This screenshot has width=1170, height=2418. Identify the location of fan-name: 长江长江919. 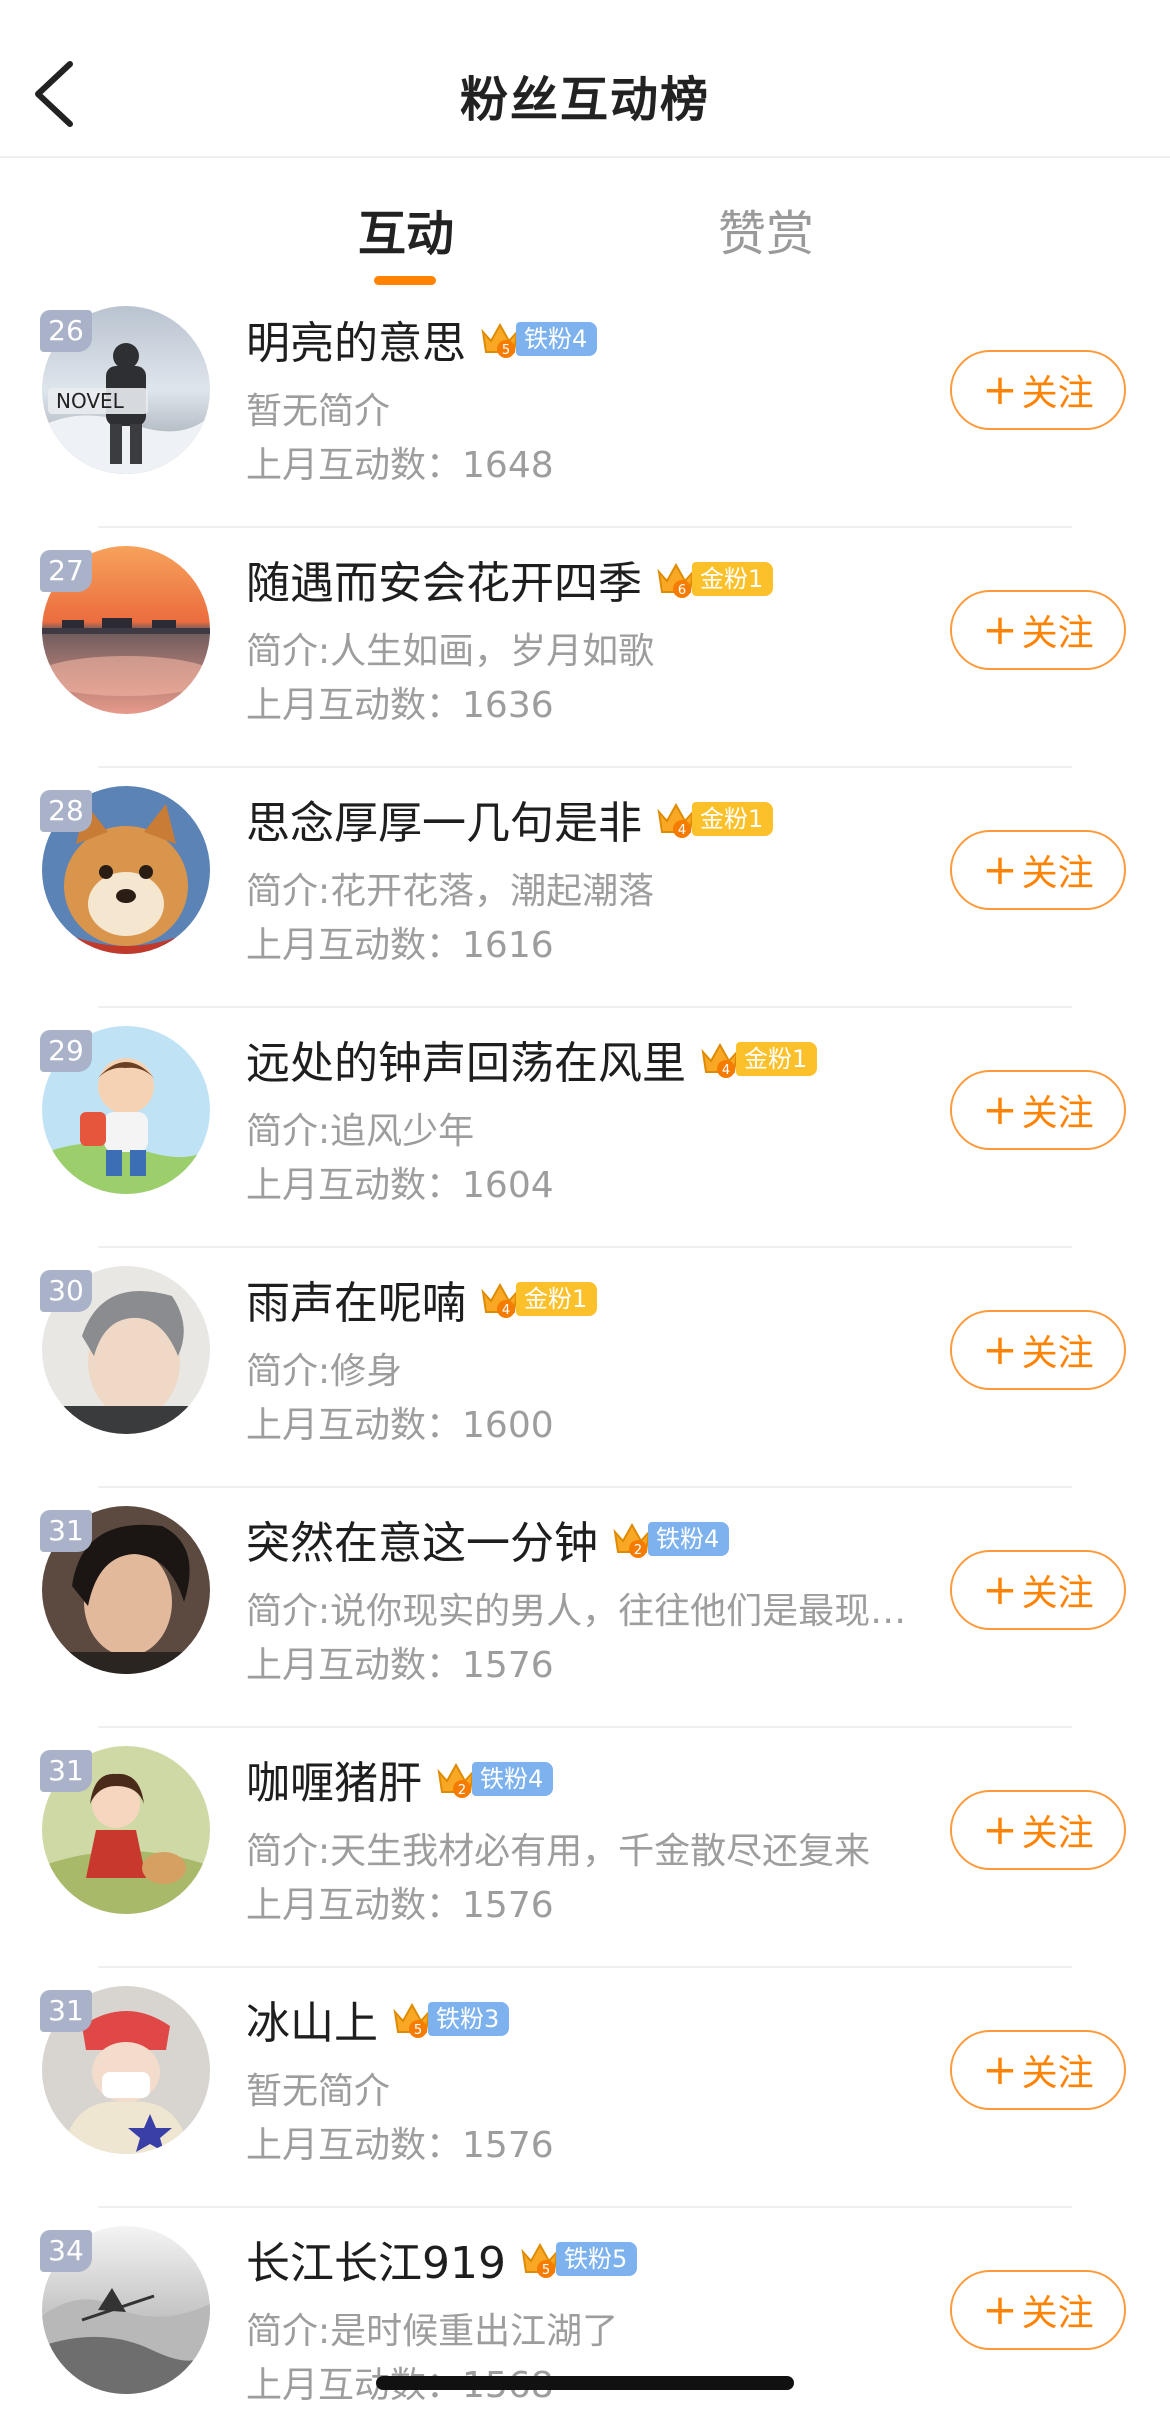
(376, 2259).